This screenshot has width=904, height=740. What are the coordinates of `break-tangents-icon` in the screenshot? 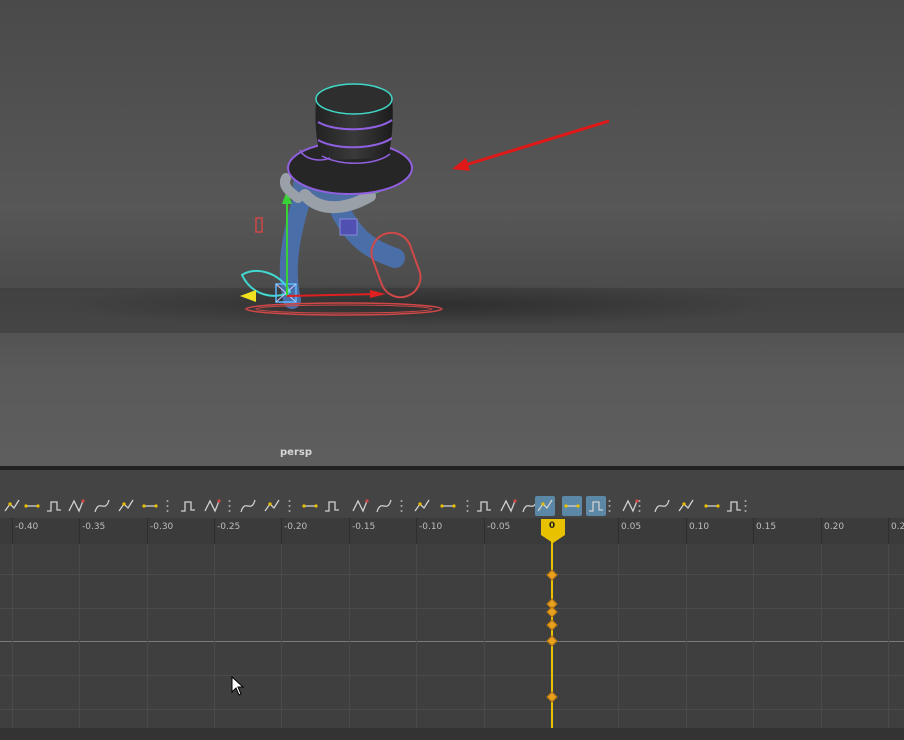 It's located at (248, 506).